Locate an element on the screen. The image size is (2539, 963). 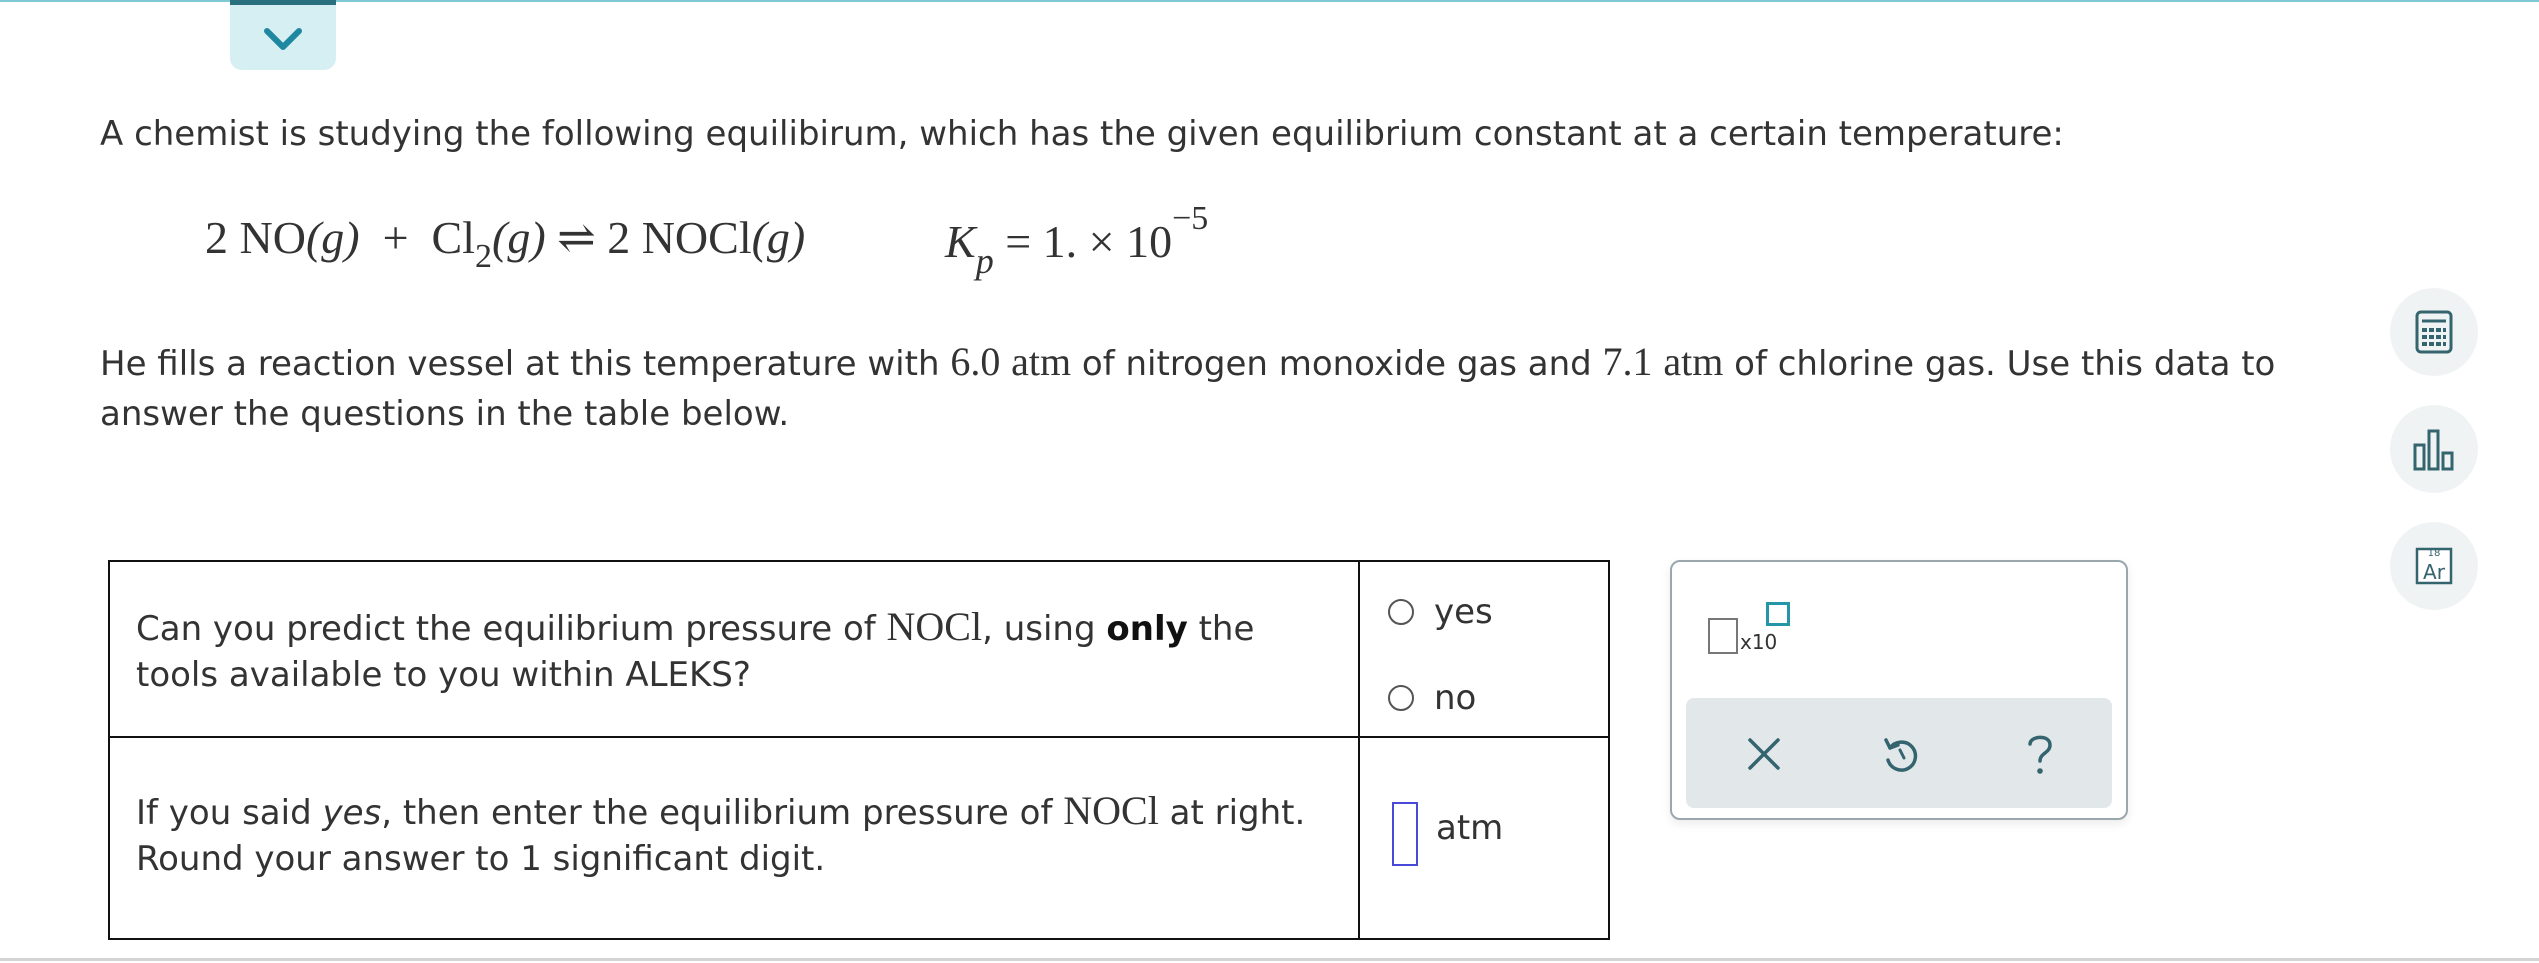
action-bar is located at coordinates (1899, 753).